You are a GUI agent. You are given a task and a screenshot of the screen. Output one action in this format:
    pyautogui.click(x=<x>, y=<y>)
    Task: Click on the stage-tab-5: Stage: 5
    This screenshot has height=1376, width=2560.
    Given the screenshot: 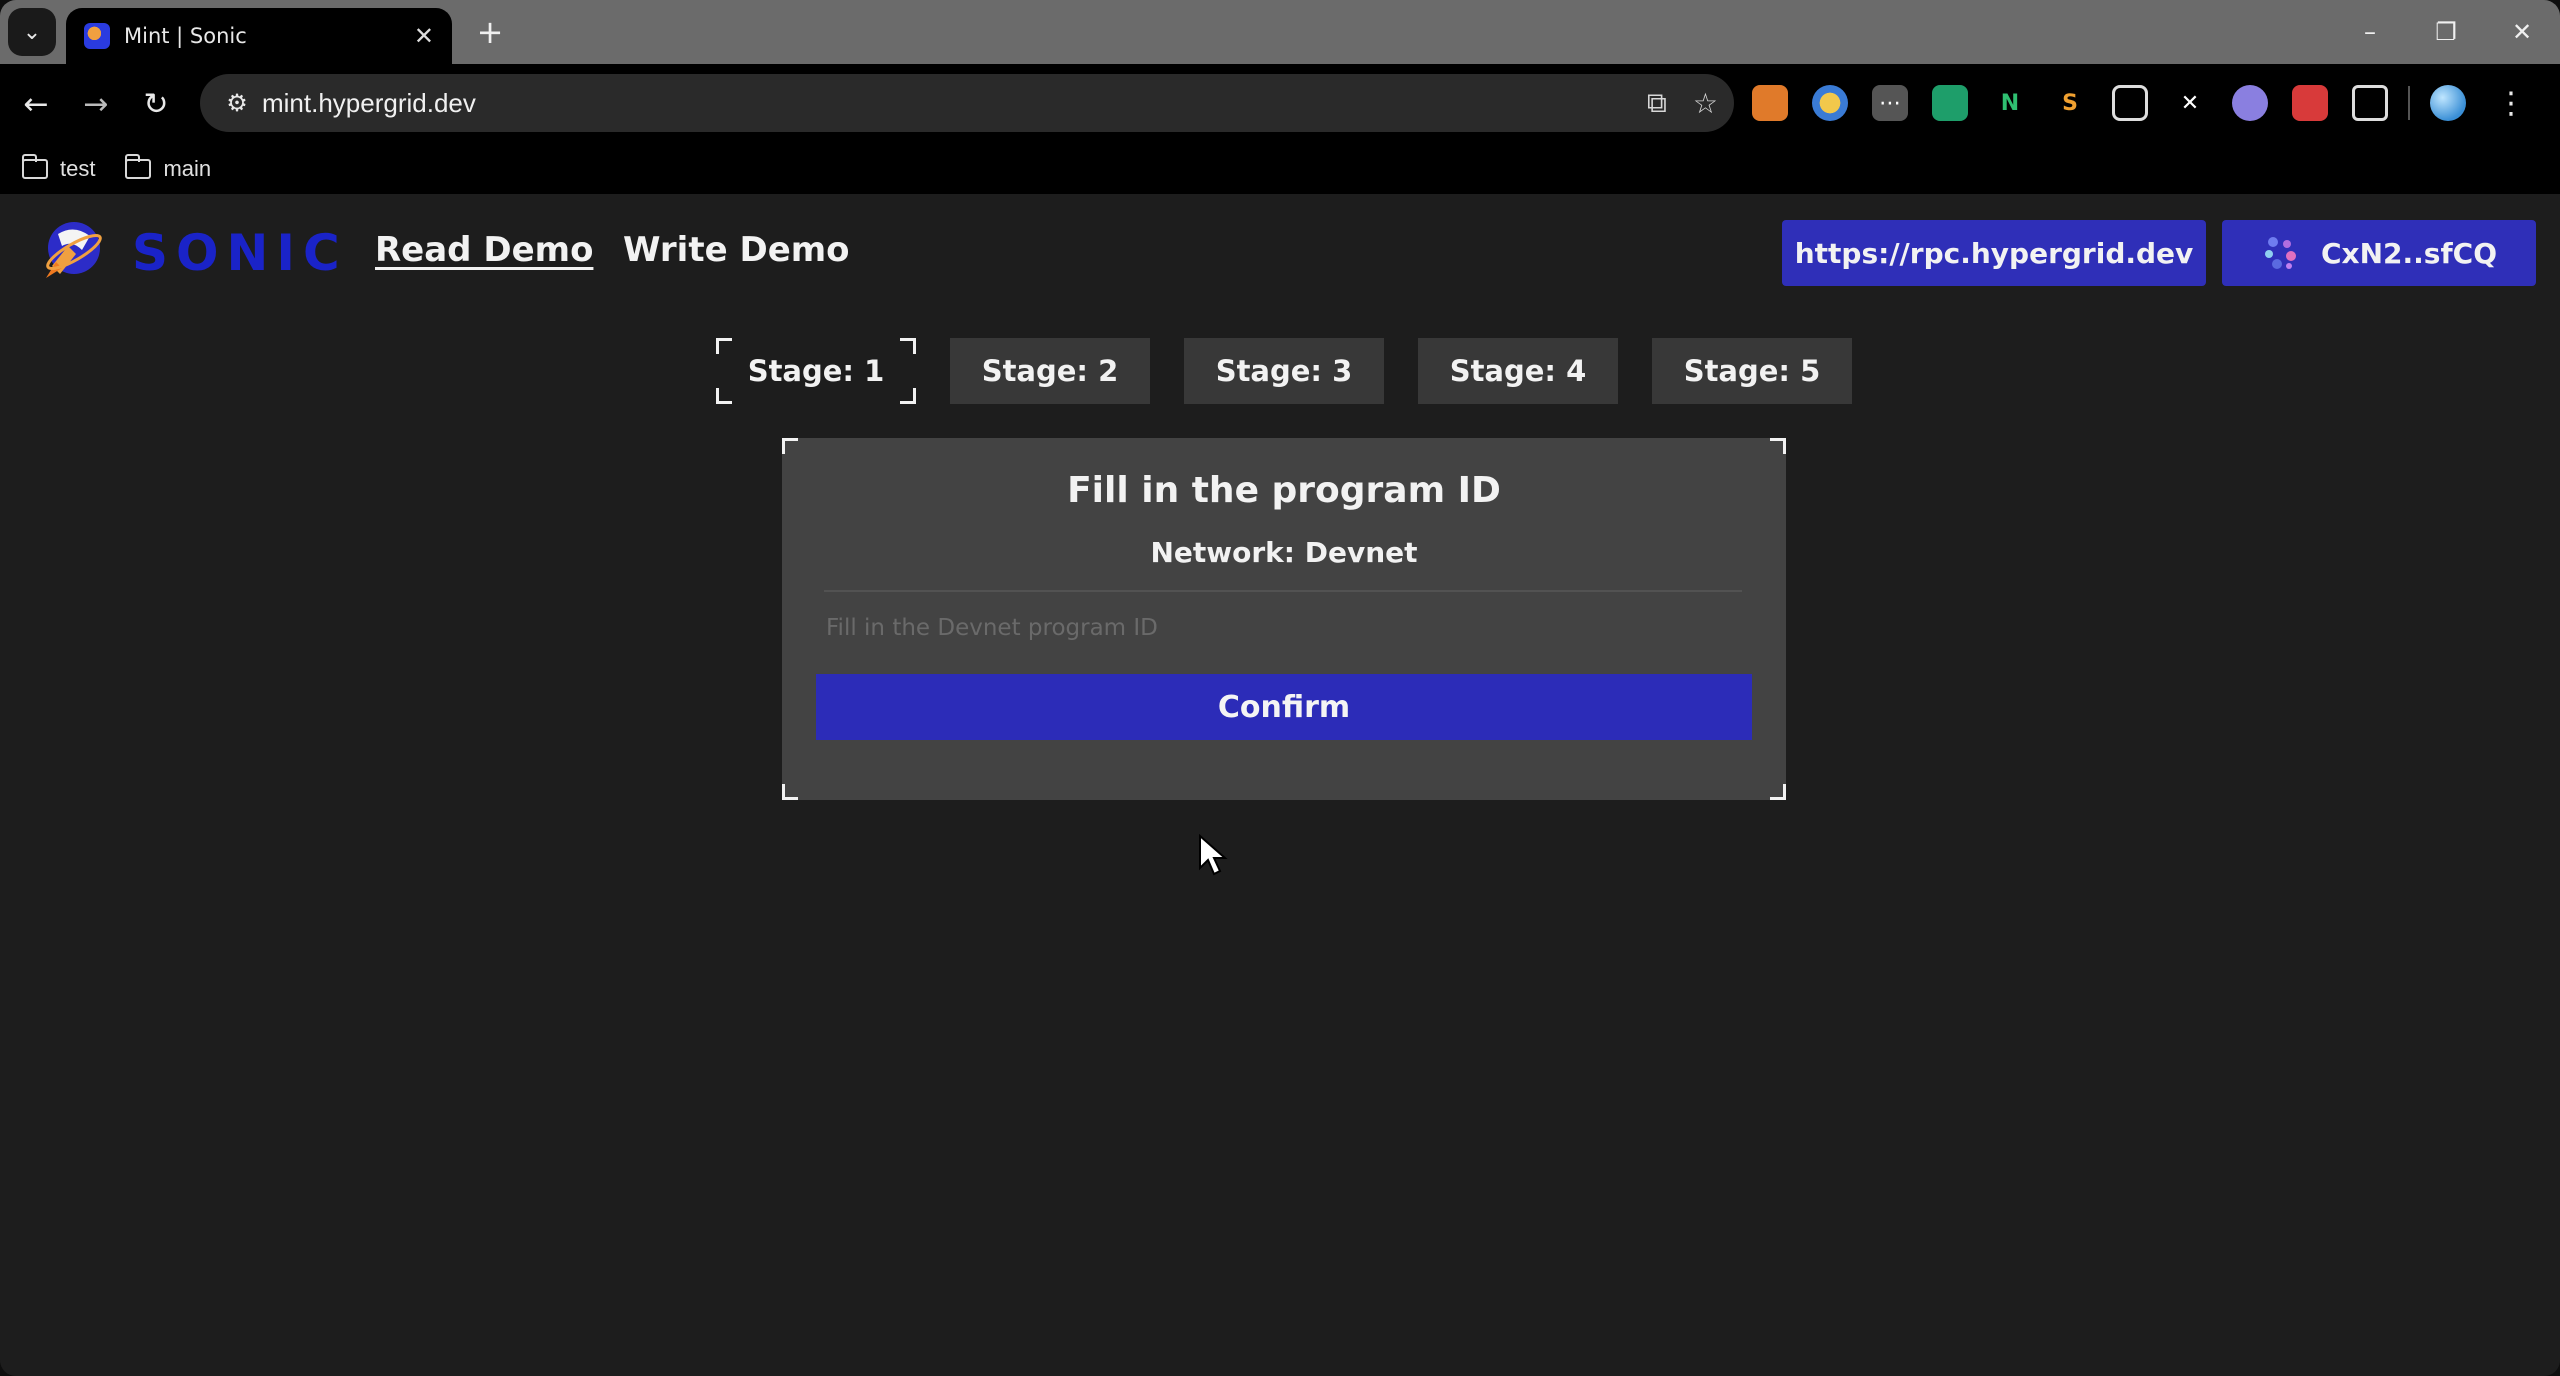 What is the action you would take?
    pyautogui.click(x=1752, y=371)
    